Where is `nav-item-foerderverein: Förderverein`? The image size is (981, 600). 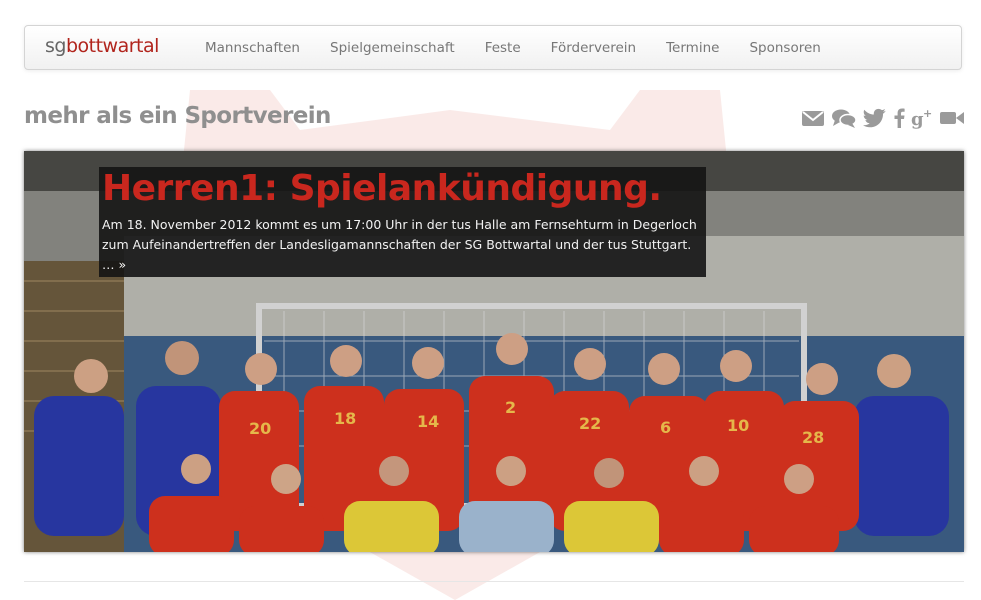
nav-item-foerderverein: Förderverein is located at coordinates (593, 48).